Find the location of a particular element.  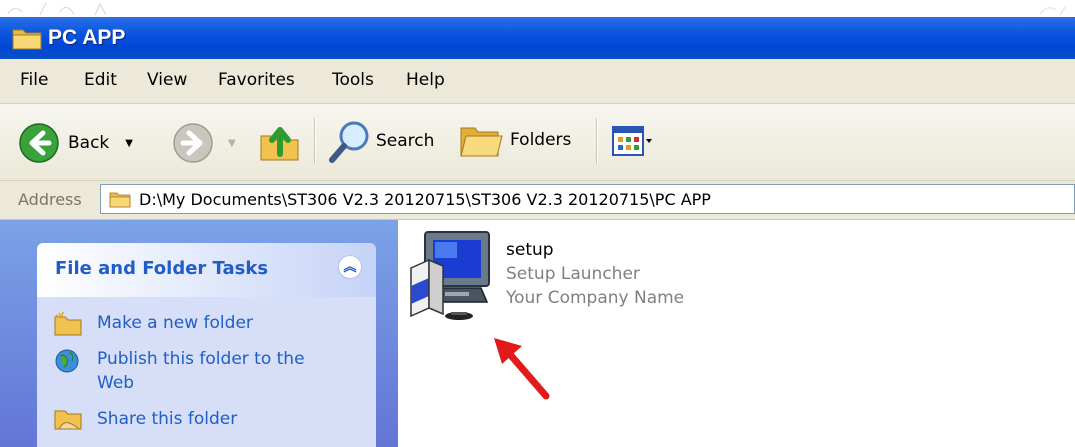

back-dropdown-icon: ▼ is located at coordinates (129, 143).